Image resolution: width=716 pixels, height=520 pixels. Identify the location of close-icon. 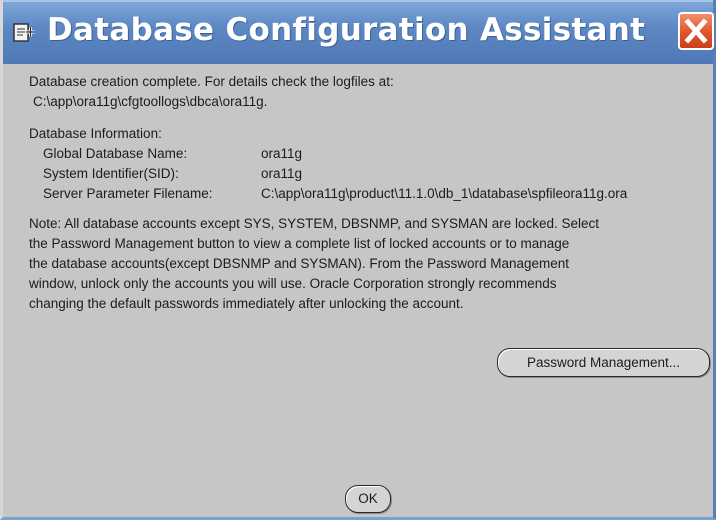
(696, 31).